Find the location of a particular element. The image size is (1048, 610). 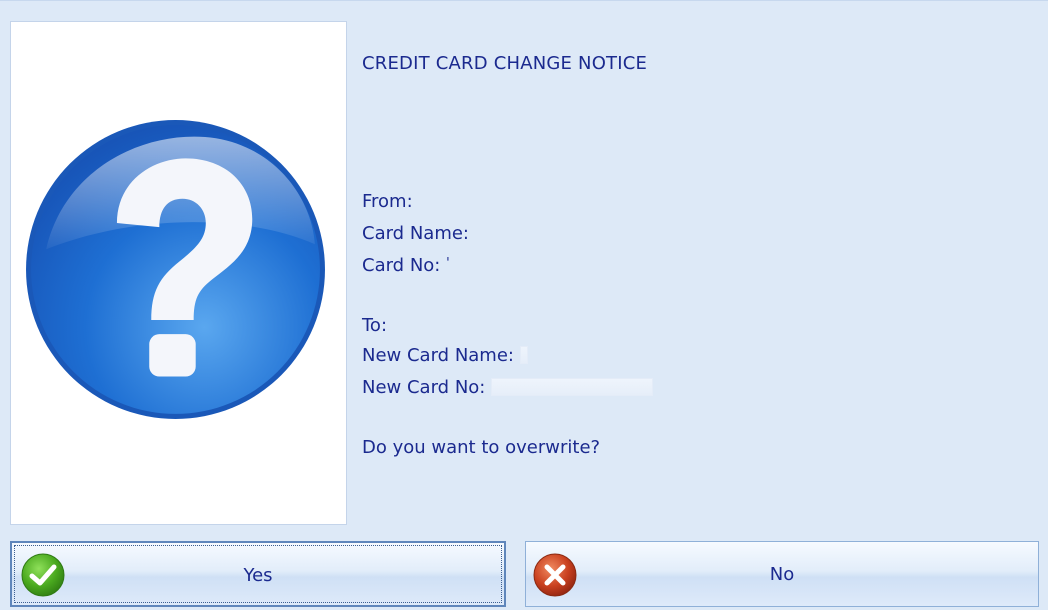

new-card-name-value is located at coordinates (523, 355).